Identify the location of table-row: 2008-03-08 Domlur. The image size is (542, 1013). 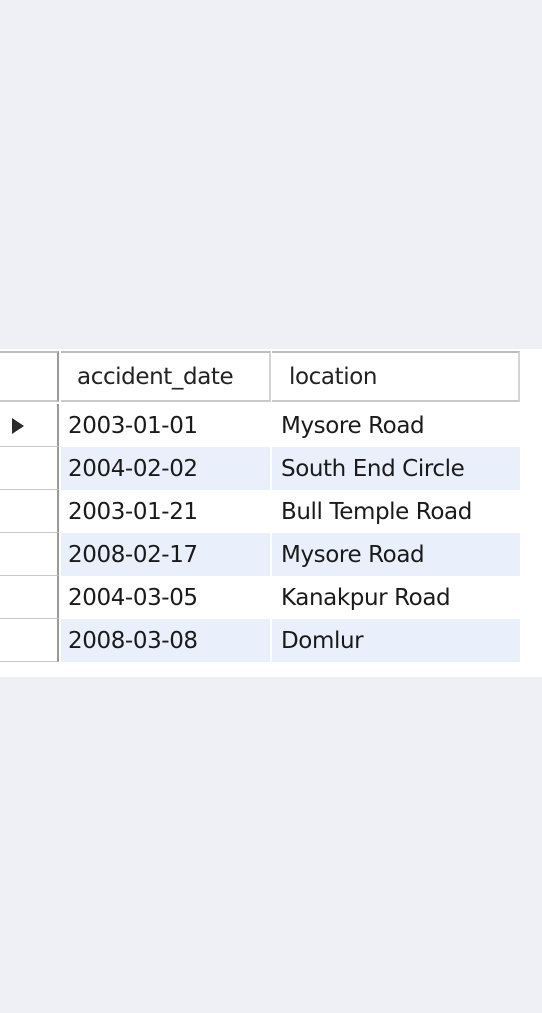
(260, 640).